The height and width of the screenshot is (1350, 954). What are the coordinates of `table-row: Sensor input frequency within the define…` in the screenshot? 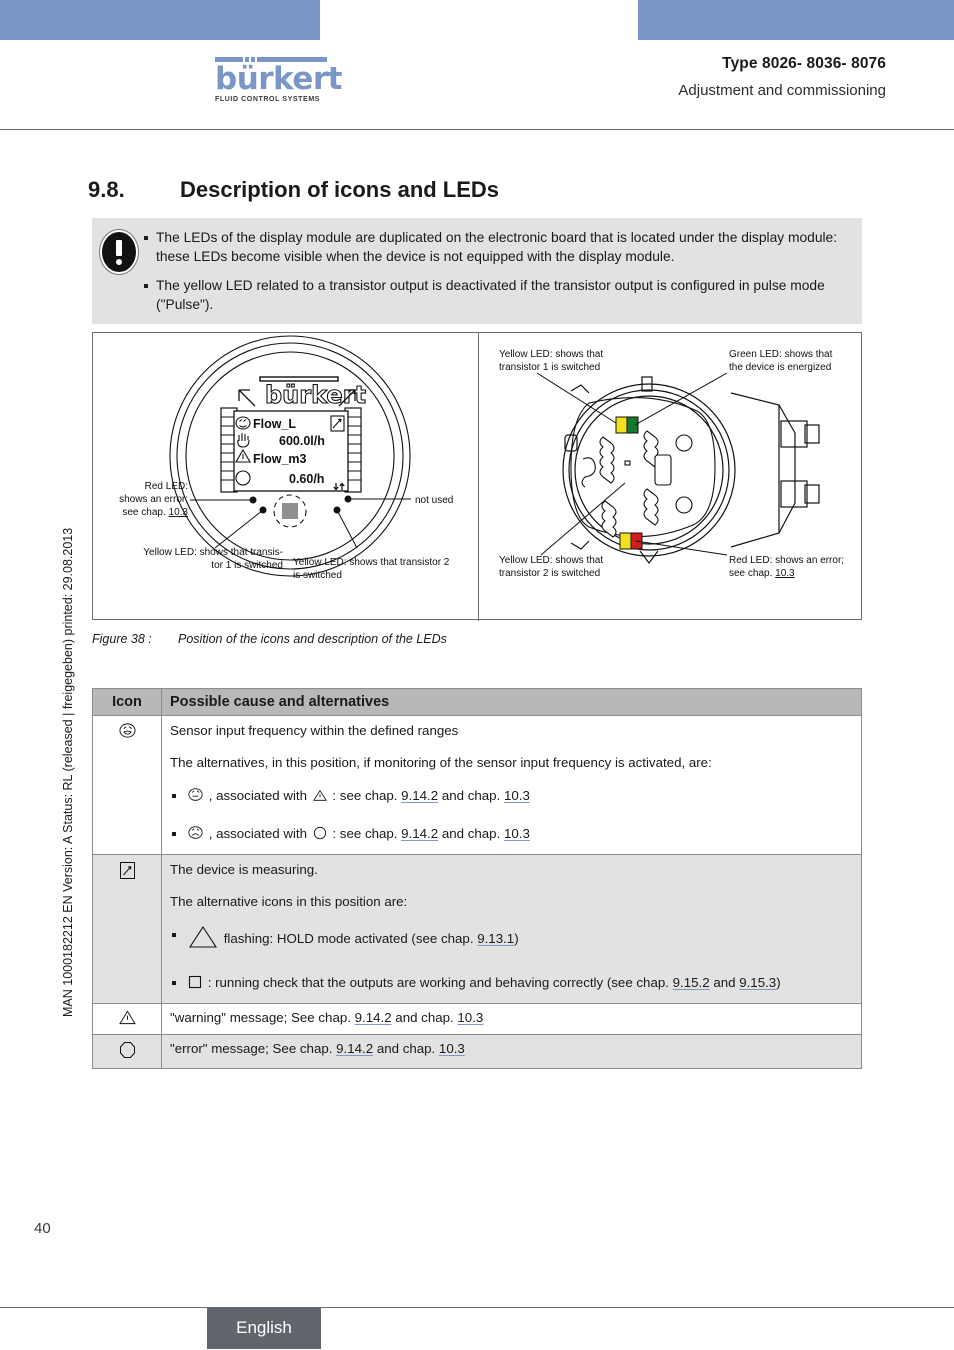 It's located at (477, 785).